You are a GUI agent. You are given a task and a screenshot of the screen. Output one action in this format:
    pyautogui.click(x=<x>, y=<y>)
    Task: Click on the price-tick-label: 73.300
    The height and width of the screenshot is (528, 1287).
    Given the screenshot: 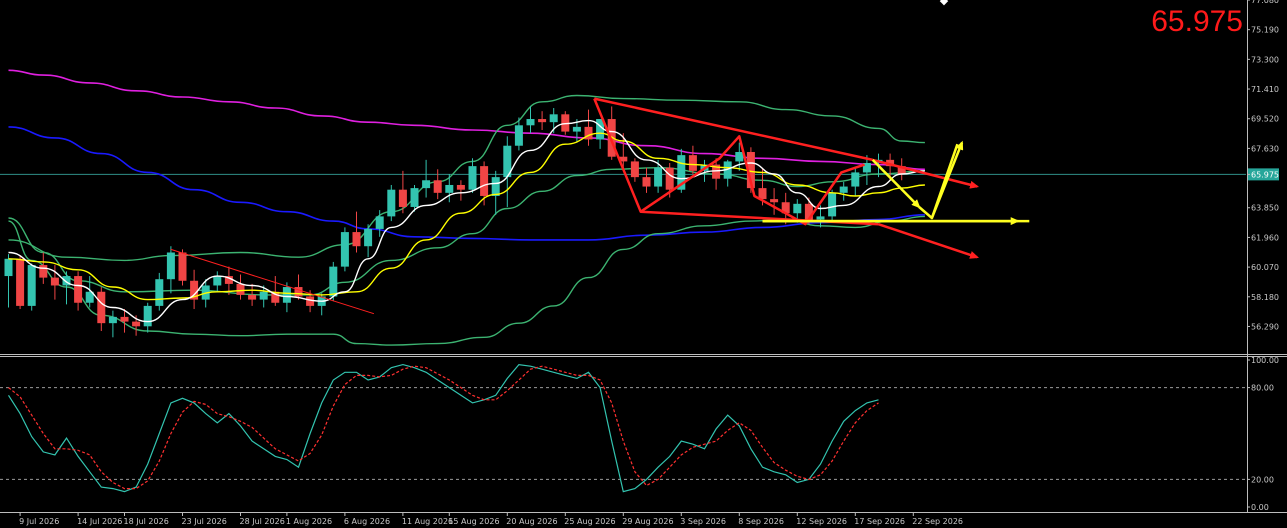 What is the action you would take?
    pyautogui.click(x=1265, y=59)
    